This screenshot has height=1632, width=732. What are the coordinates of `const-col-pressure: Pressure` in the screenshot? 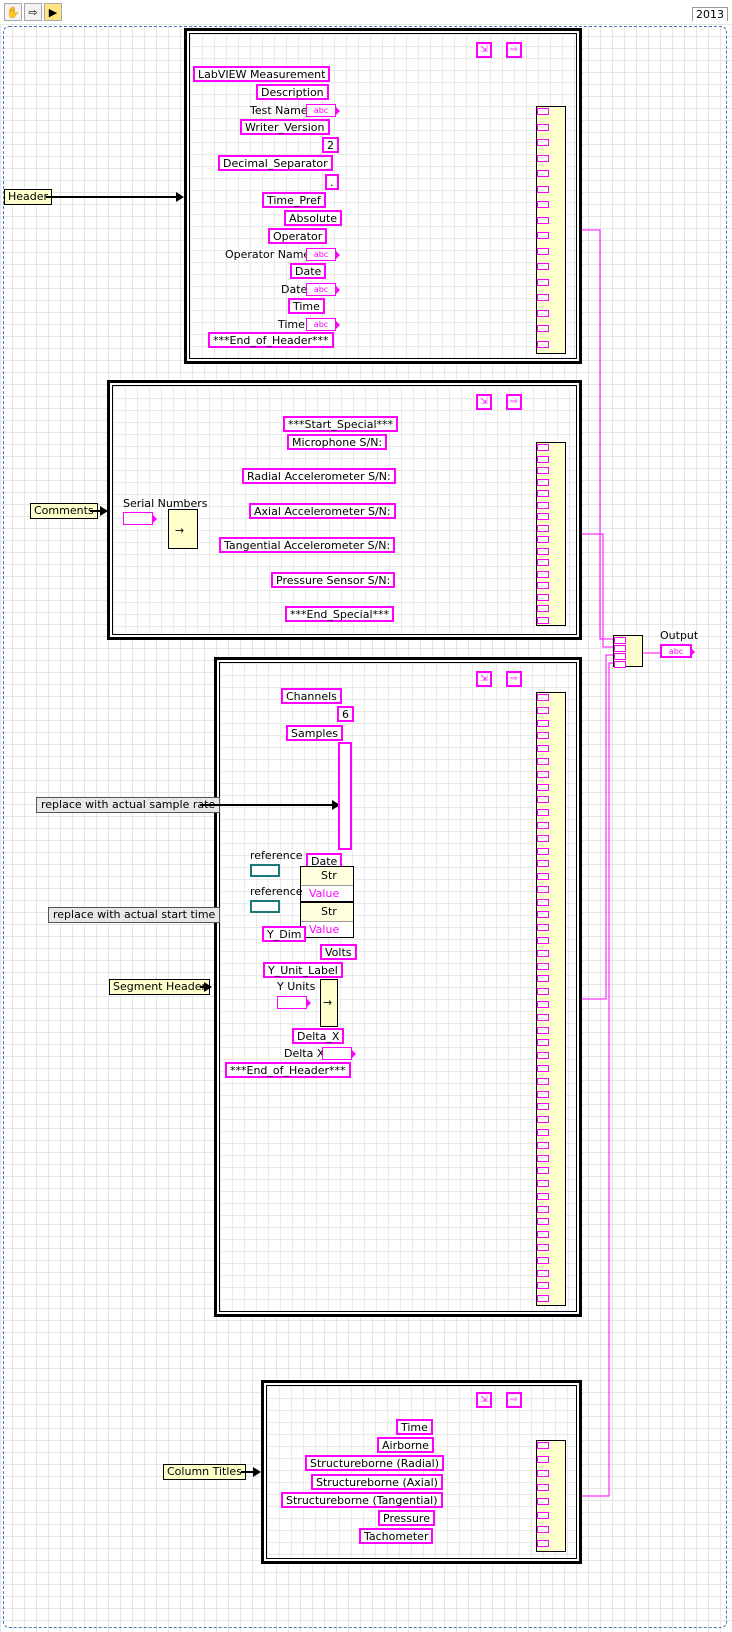 It's located at (406, 1518).